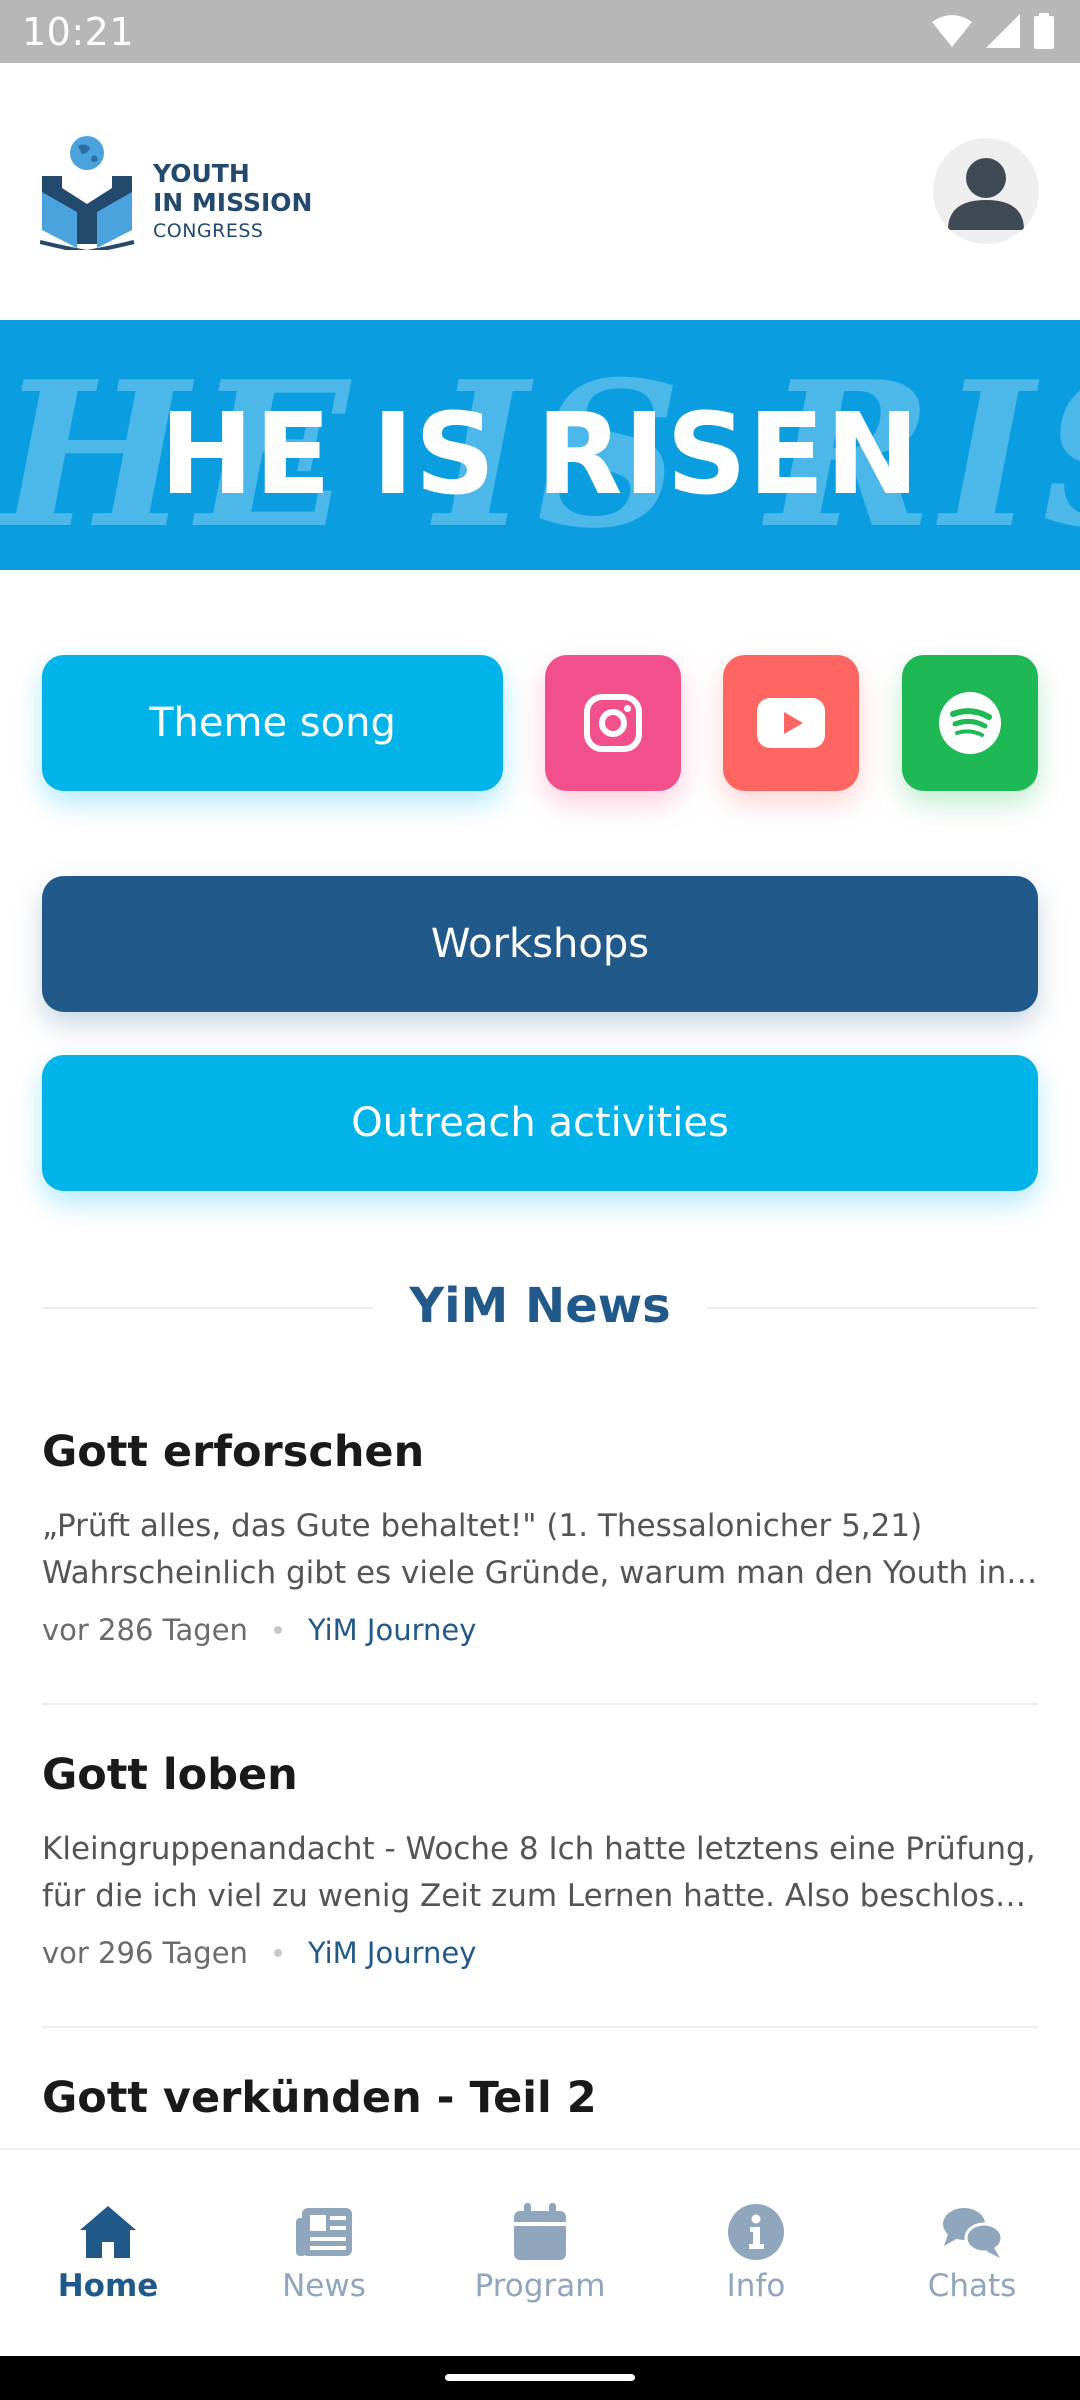 The image size is (1080, 2400). I want to click on instagram-button, so click(613, 723).